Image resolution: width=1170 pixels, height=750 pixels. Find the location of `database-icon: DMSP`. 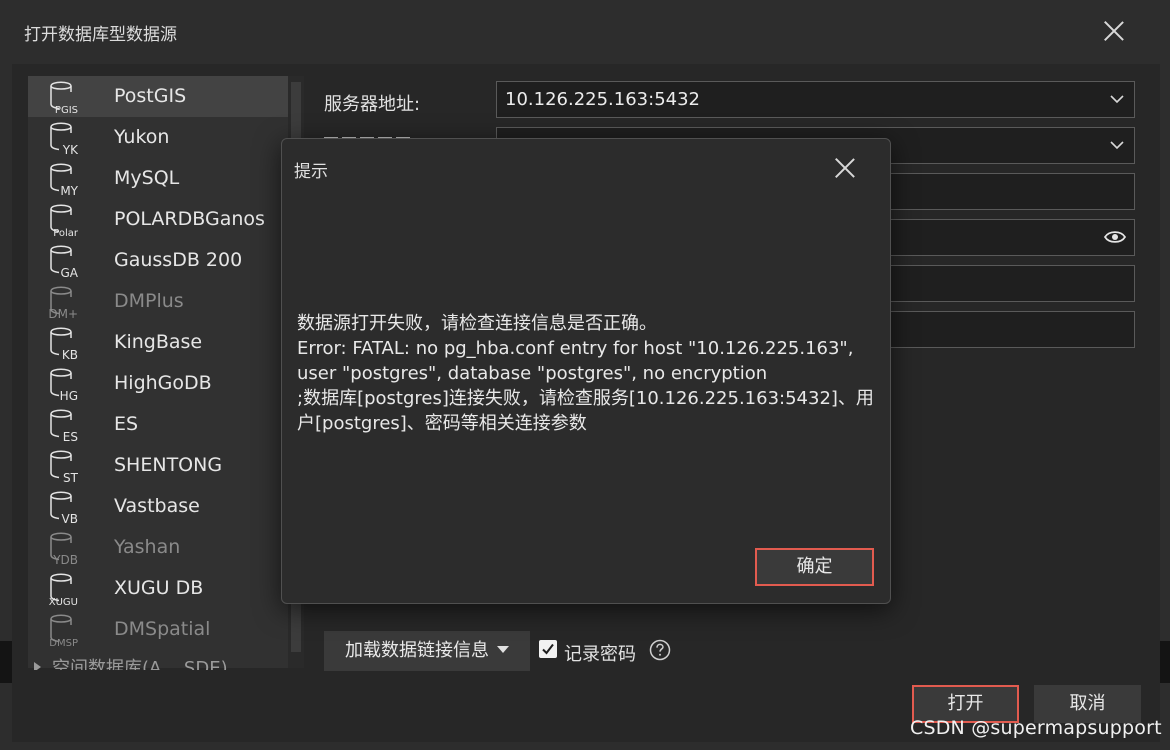

database-icon: DMSP is located at coordinates (63, 631).